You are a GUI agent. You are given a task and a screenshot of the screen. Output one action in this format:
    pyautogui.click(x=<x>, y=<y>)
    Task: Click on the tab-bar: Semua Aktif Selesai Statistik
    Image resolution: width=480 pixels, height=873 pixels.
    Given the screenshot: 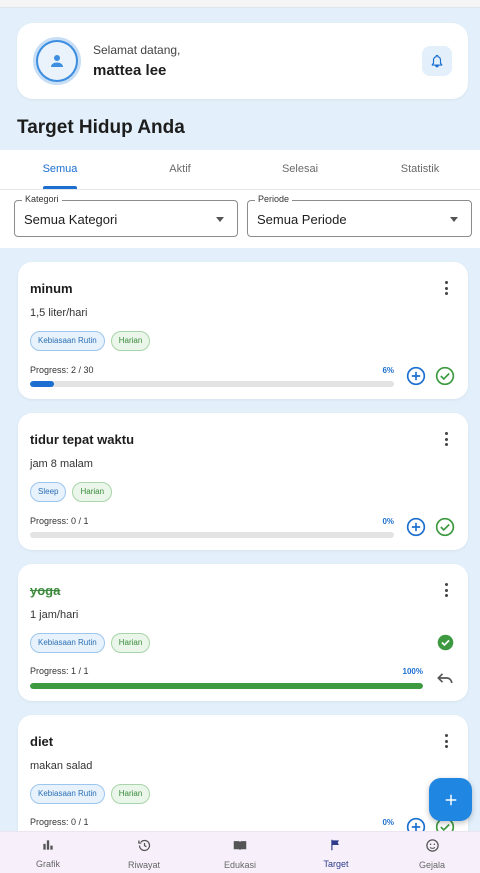 What is the action you would take?
    pyautogui.click(x=240, y=170)
    